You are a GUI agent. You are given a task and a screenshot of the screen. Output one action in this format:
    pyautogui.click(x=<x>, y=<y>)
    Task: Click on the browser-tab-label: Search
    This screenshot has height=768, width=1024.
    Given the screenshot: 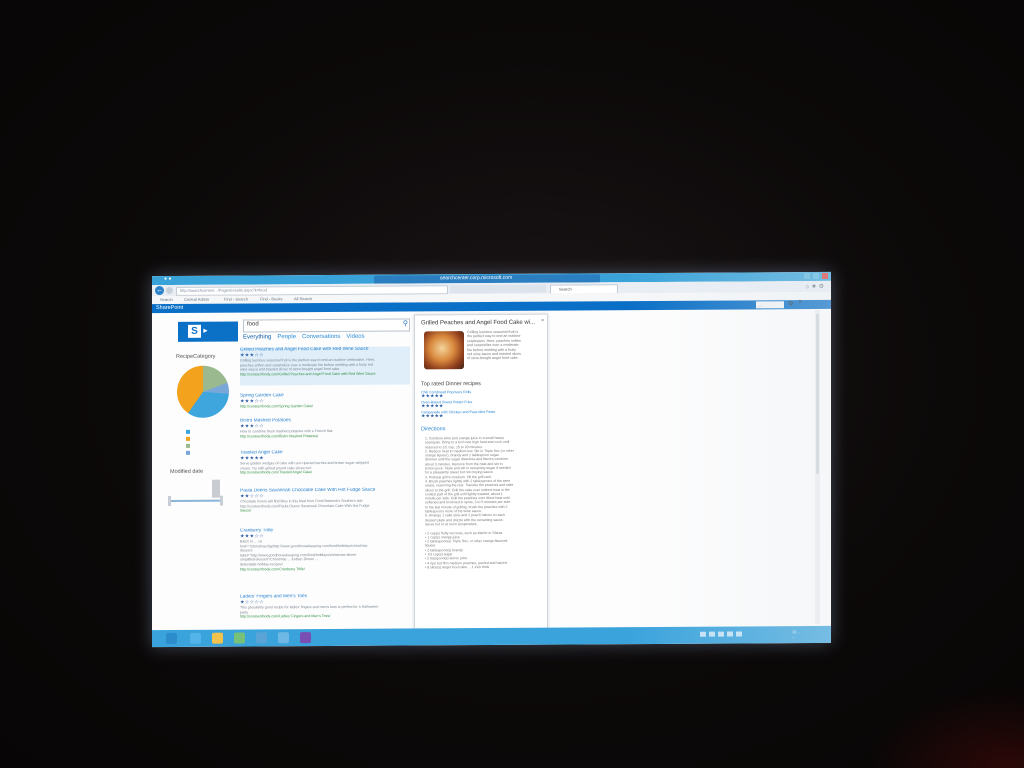 What is the action you would take?
    pyautogui.click(x=565, y=289)
    